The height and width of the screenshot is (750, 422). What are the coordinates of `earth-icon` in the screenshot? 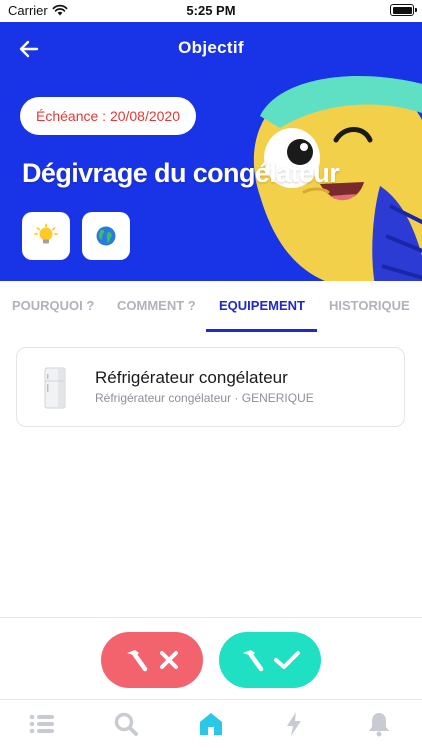 It's located at (106, 236).